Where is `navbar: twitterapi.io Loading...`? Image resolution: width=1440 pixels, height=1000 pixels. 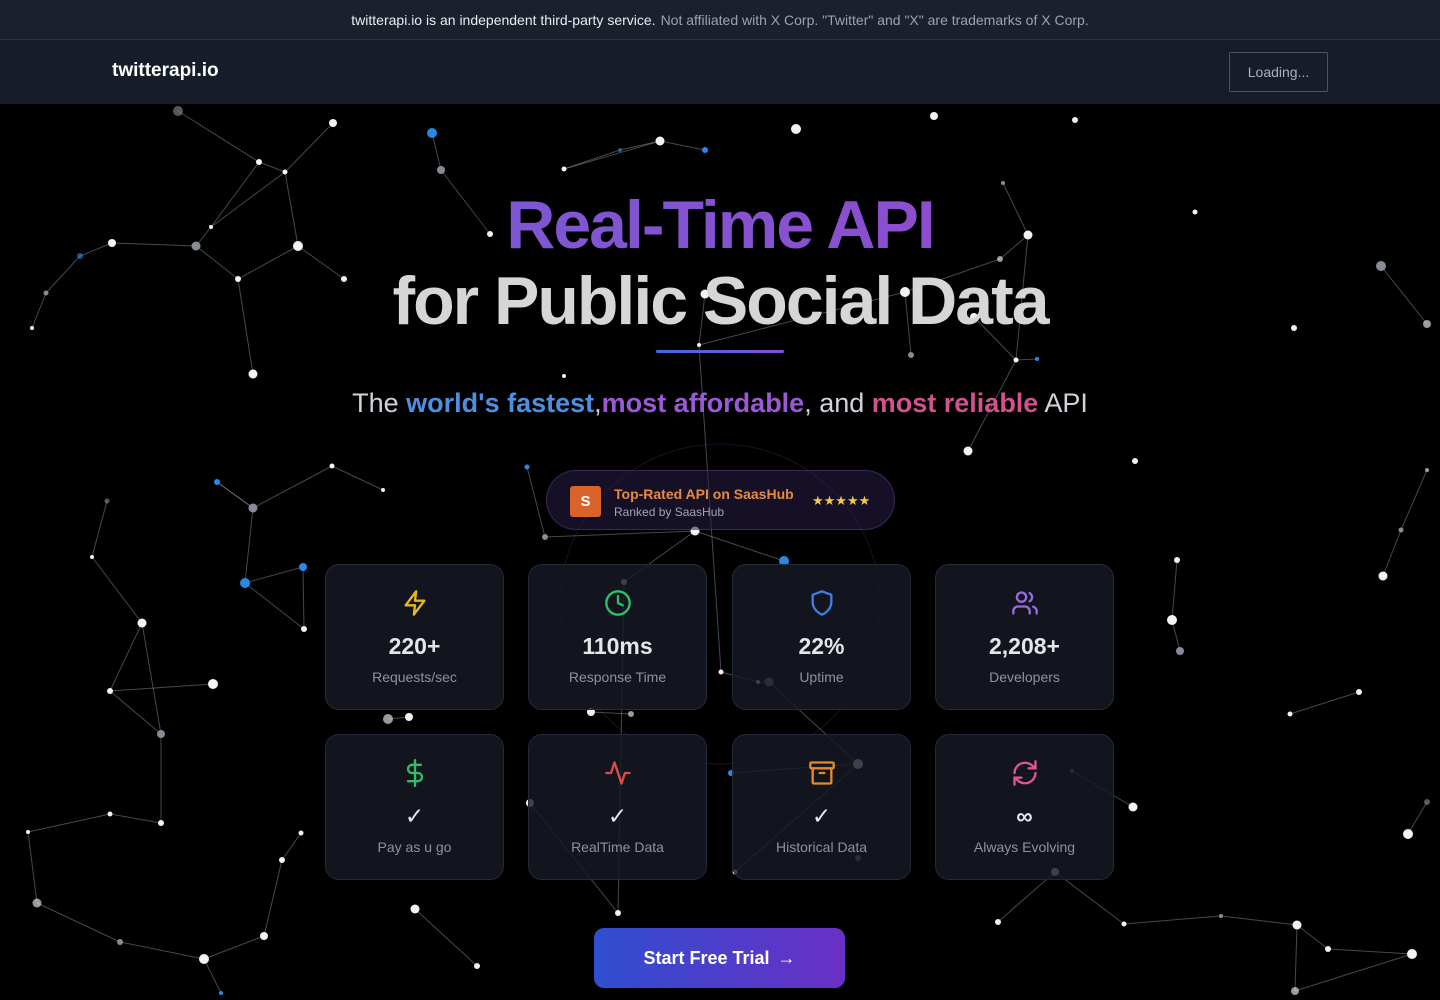 navbar: twitterapi.io Loading... is located at coordinates (720, 72).